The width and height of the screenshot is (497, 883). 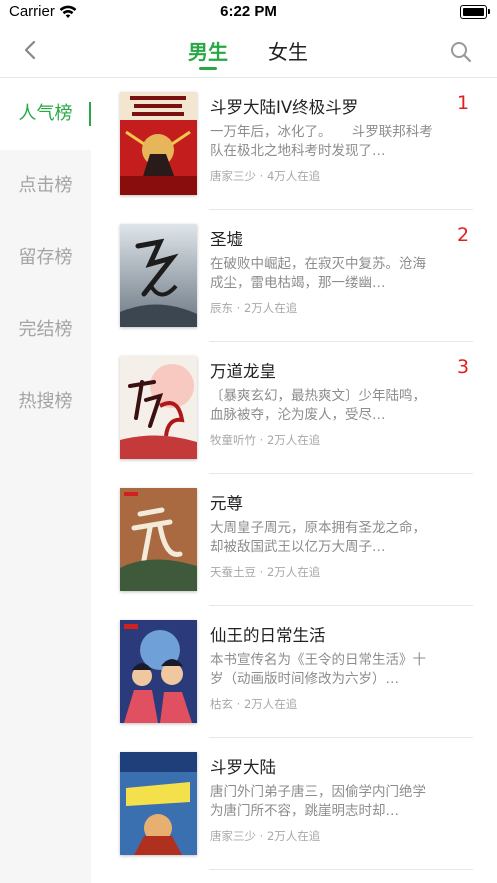 What do you see at coordinates (208, 50) in the screenshot?
I see `tab-male: 男生` at bounding box center [208, 50].